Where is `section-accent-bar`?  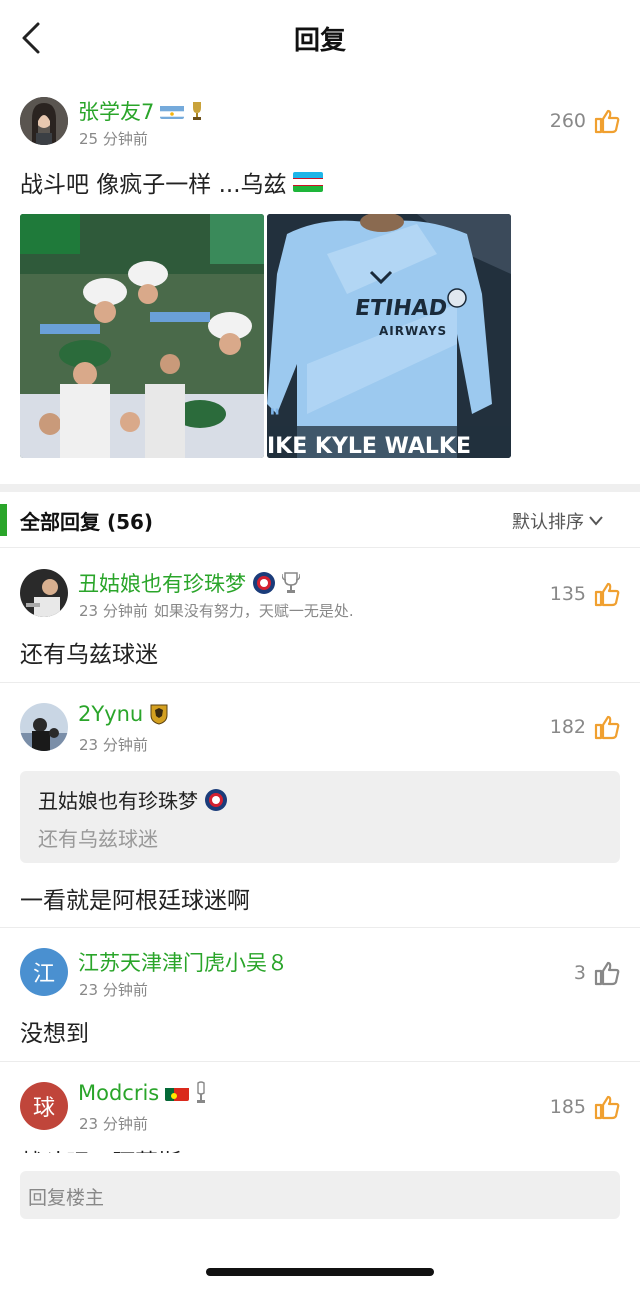 section-accent-bar is located at coordinates (3, 520).